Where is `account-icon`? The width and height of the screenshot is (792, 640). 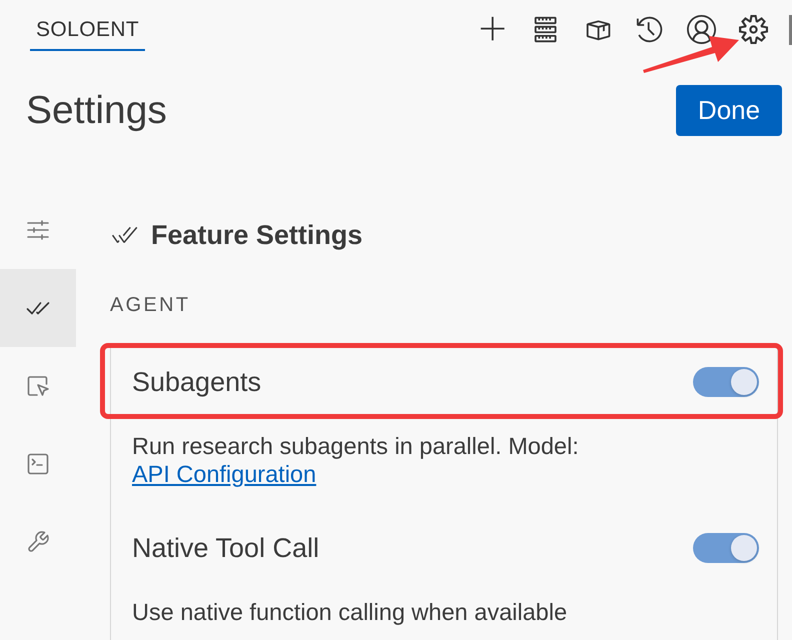 account-icon is located at coordinates (701, 29).